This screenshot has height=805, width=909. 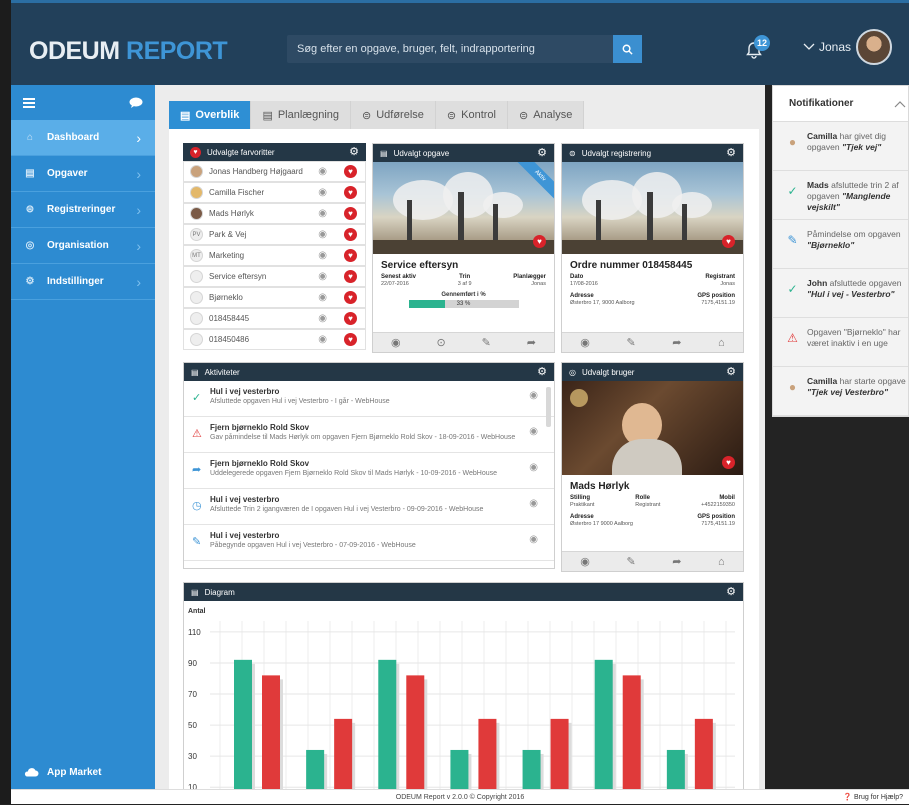 I want to click on sidebar-item-indstillinger: ⚙ Indstillinger ›, so click(x=83, y=282).